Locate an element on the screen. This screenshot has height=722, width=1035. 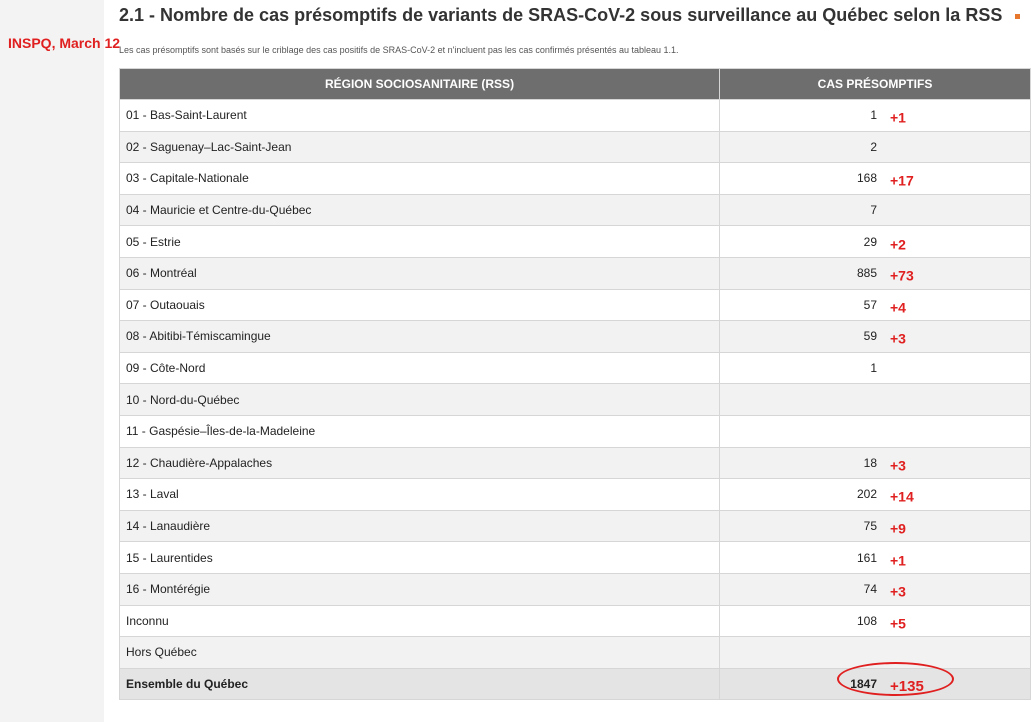
cases-cell-content: 18 +3 is located at coordinates (875, 463).